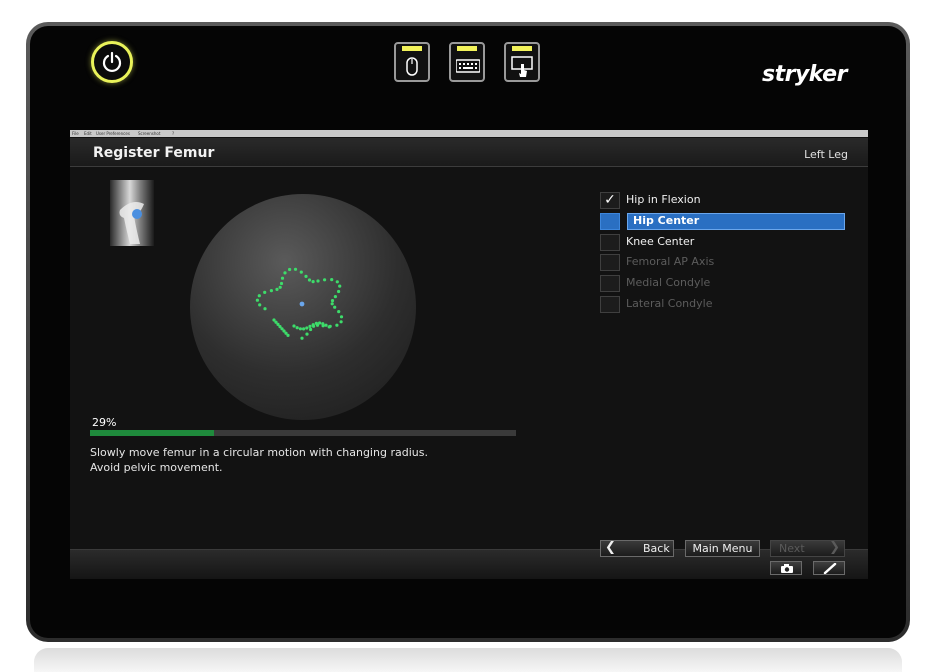  I want to click on step-label: Lateral Condyle, so click(669, 303).